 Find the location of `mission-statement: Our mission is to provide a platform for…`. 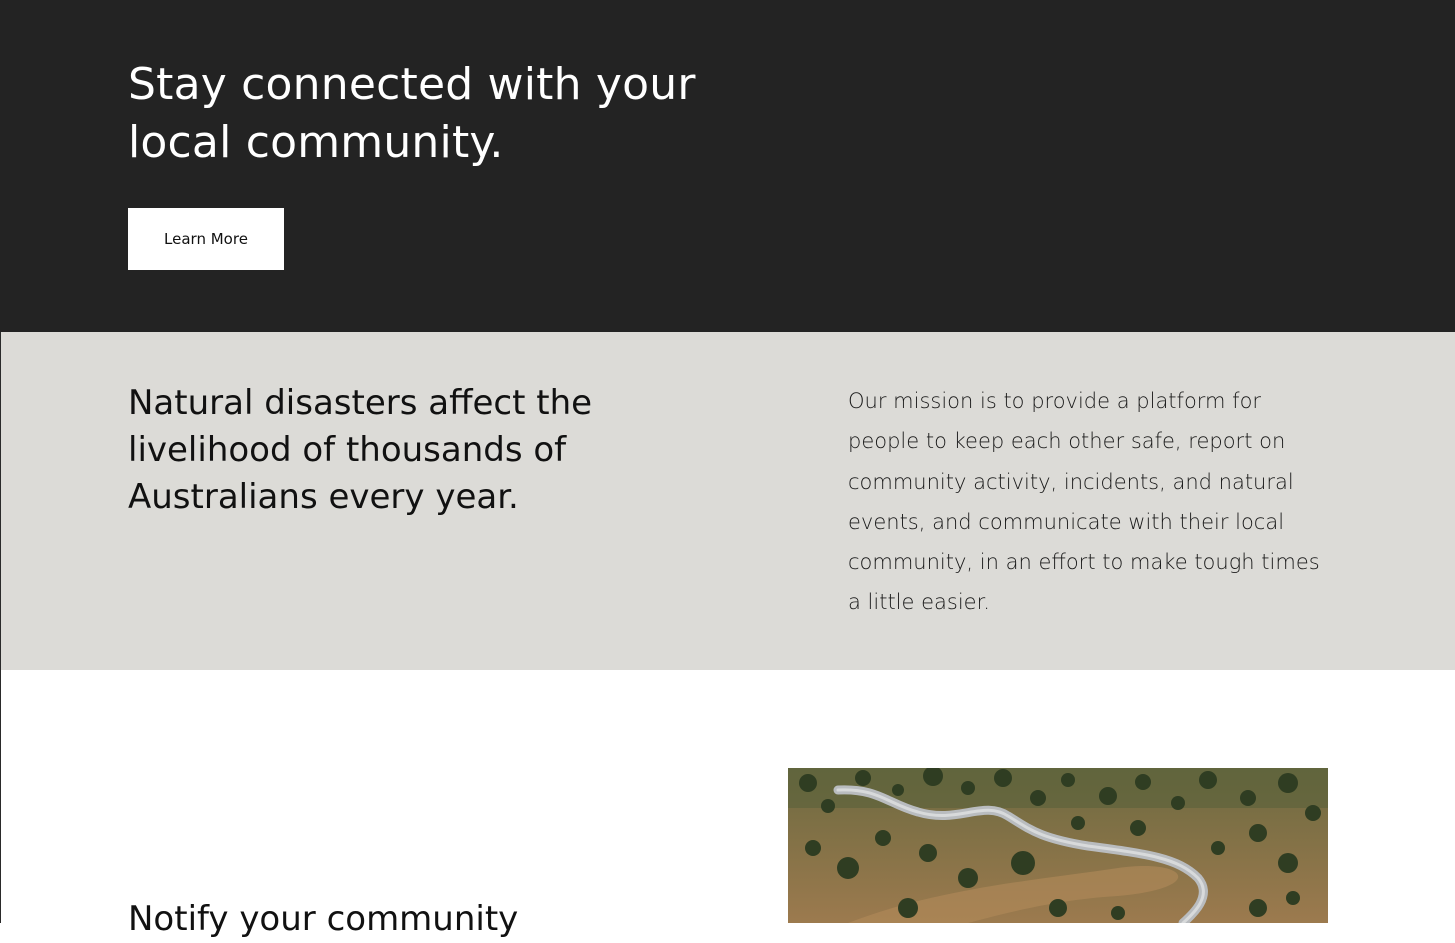

mission-statement: Our mission is to provide a platform for… is located at coordinates (1084, 502).